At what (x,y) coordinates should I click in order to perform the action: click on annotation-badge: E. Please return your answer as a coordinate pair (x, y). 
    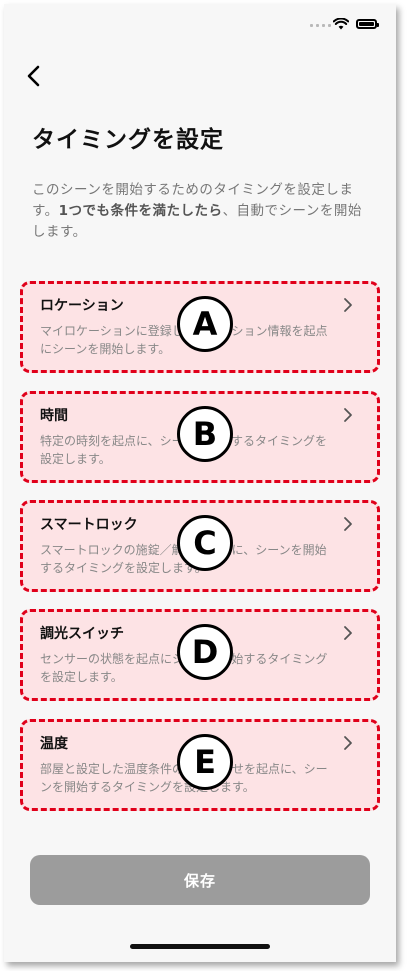
    Looking at the image, I should click on (205, 762).